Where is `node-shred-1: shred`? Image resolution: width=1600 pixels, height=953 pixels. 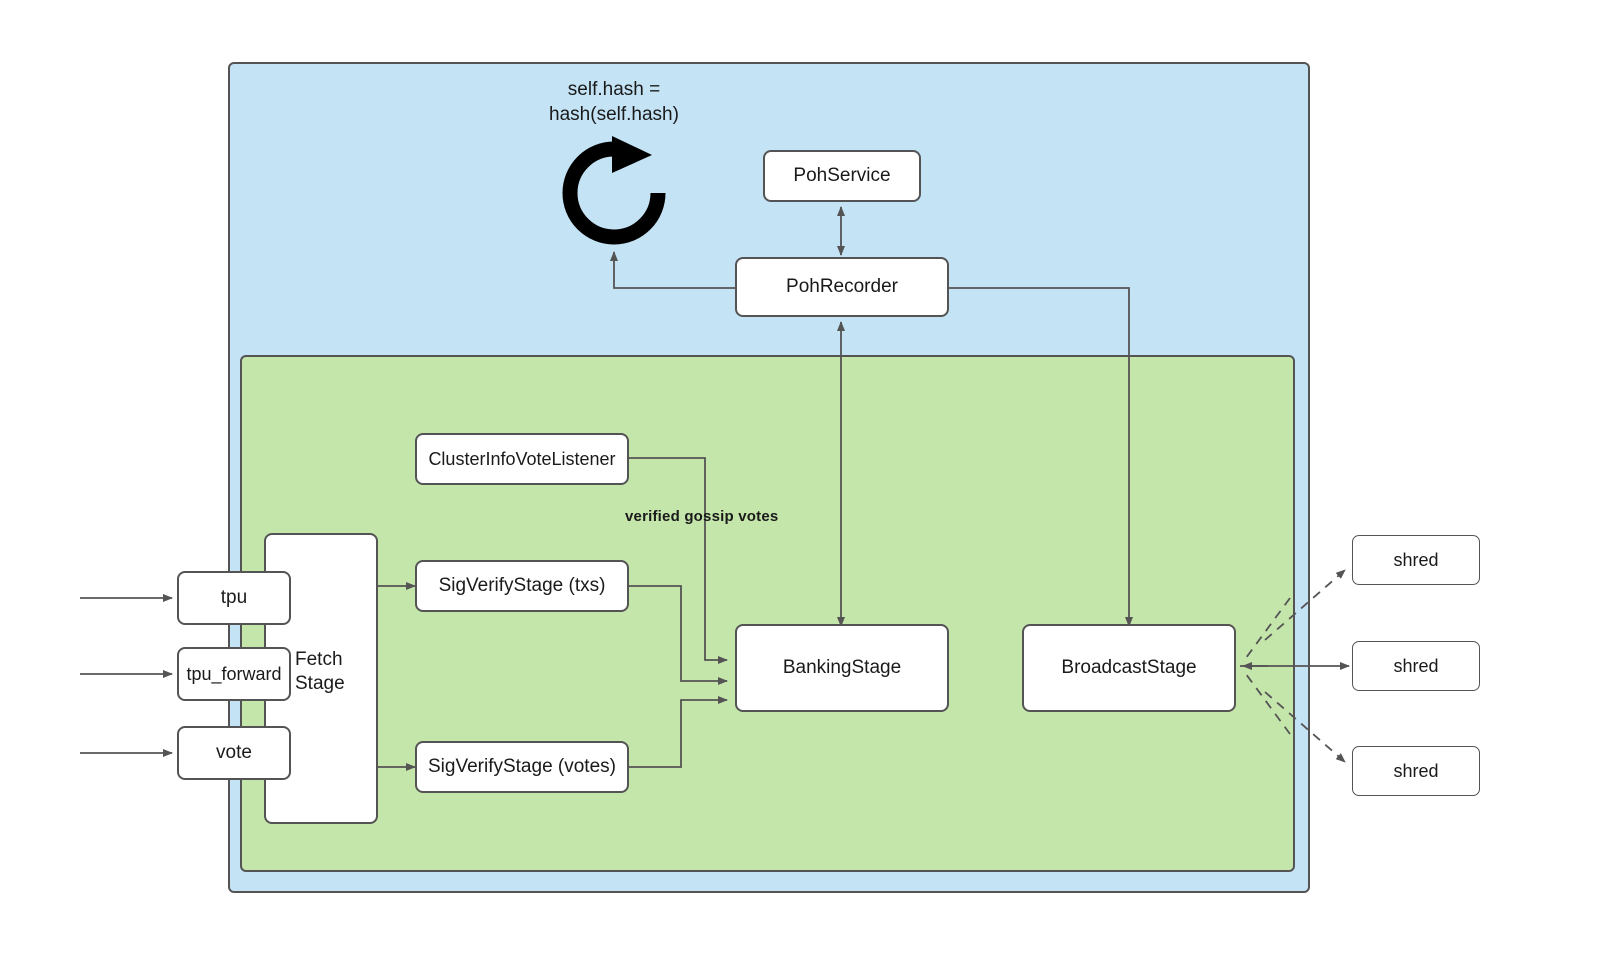 node-shred-1: shred is located at coordinates (1416, 560).